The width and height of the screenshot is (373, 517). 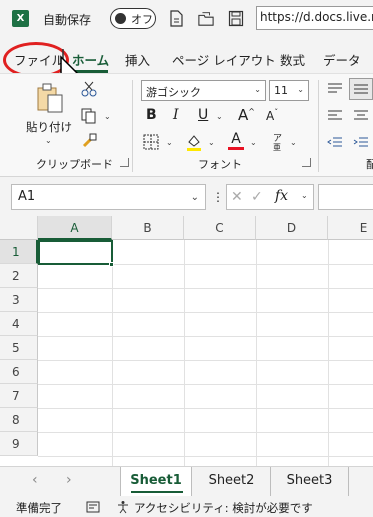 I want to click on column-header-b: B, so click(x=148, y=228).